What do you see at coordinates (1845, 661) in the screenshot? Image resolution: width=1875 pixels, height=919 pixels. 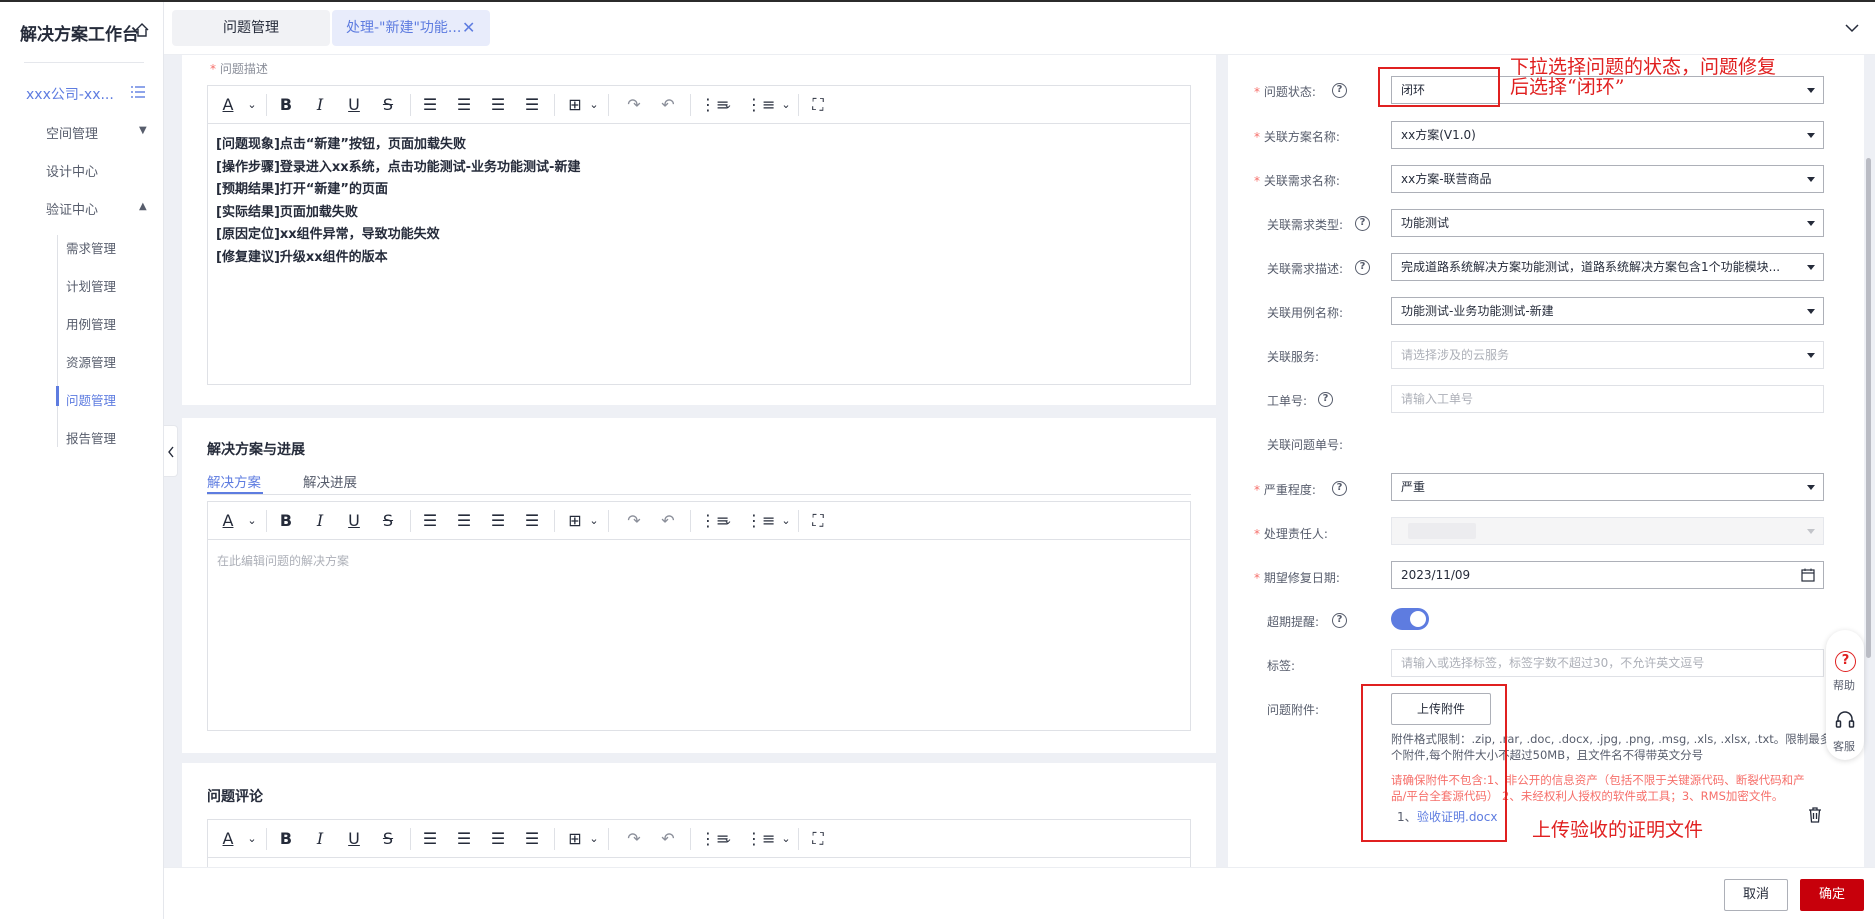 I see `help-circle-icon: ?` at bounding box center [1845, 661].